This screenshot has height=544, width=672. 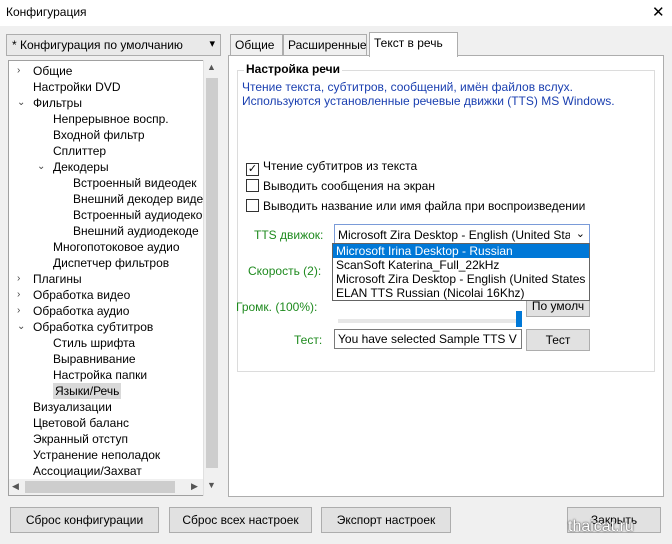 I want to click on tts-engine-label: TTS движок:, so click(x=289, y=235).